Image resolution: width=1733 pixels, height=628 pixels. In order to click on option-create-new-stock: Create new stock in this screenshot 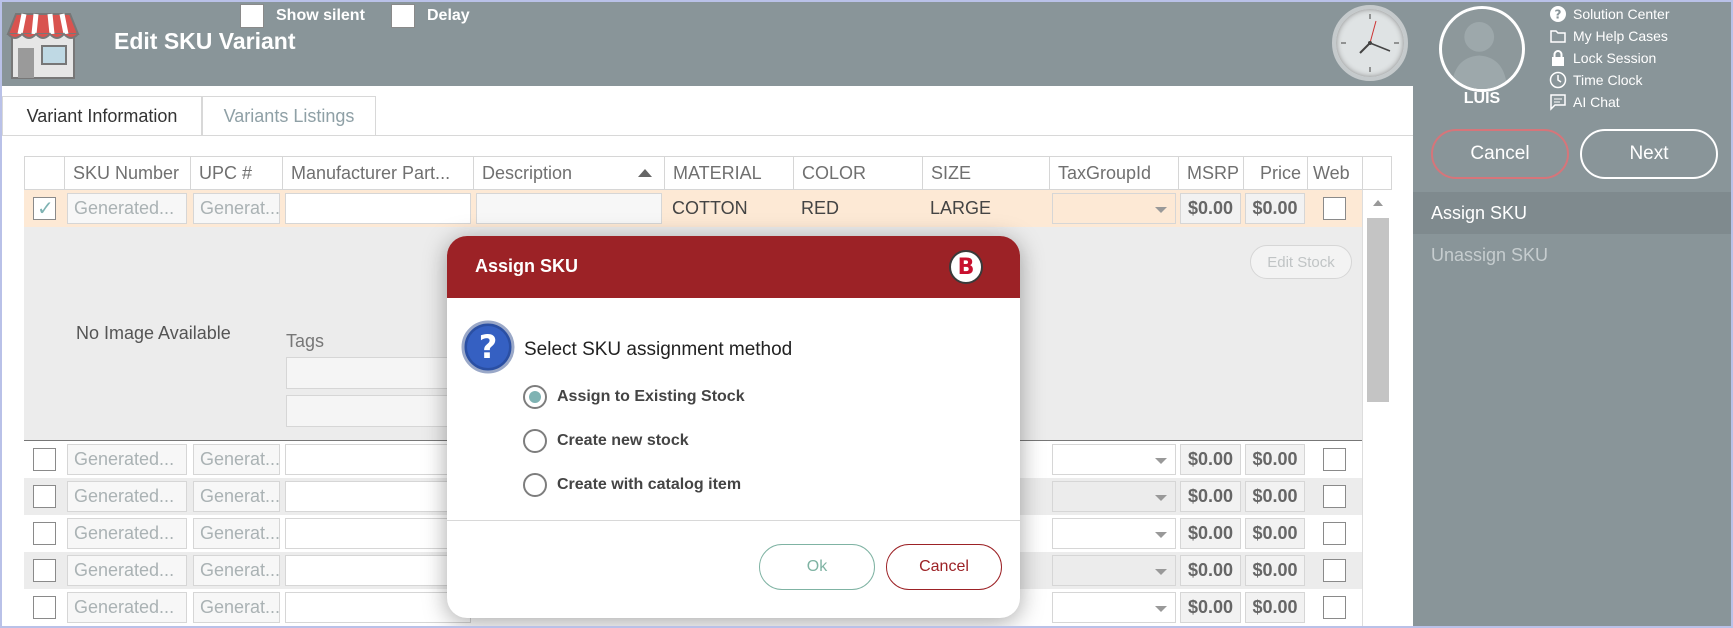, I will do `click(606, 441)`.